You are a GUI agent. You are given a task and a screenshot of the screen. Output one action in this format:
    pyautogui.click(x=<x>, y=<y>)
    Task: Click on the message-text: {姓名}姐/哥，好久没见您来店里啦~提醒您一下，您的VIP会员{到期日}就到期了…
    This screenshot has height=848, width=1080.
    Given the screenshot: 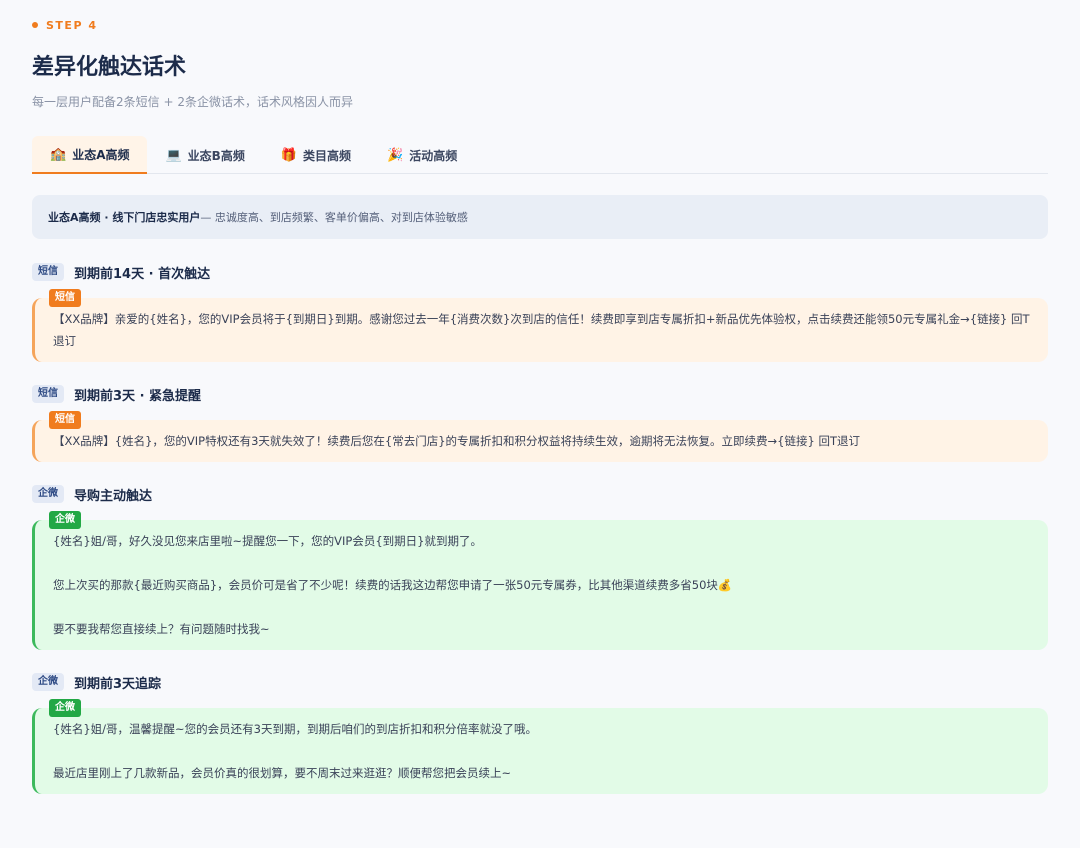 What is the action you would take?
    pyautogui.click(x=267, y=541)
    